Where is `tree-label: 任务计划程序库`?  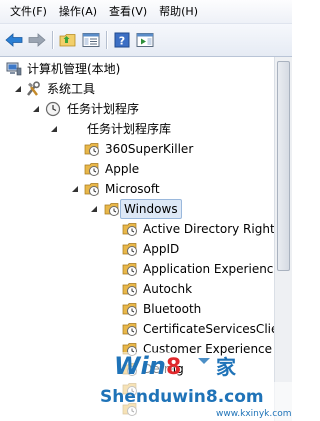
tree-label: 任务计划程序库 is located at coordinates (129, 129).